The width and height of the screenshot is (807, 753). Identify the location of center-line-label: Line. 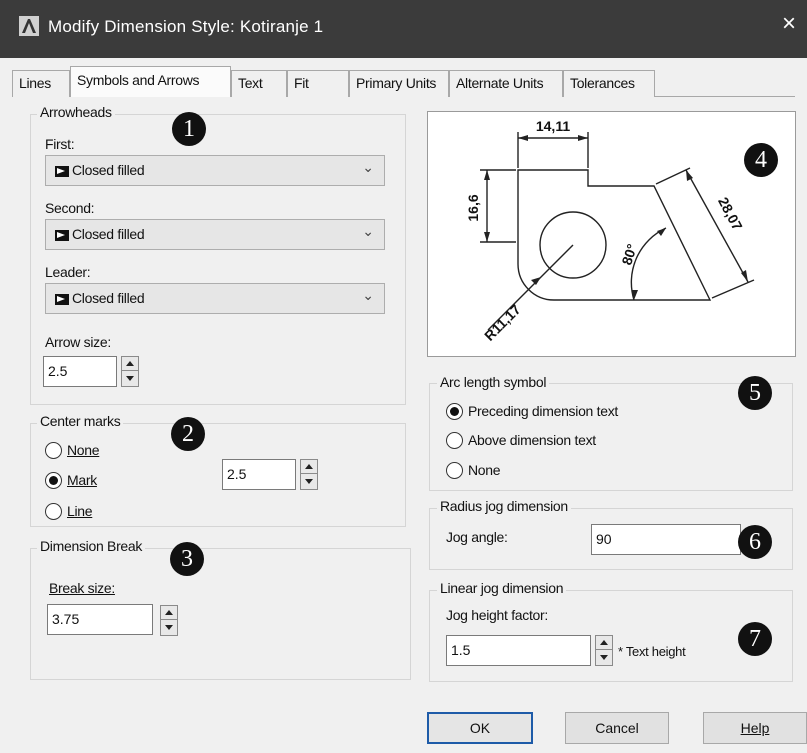
(80, 511).